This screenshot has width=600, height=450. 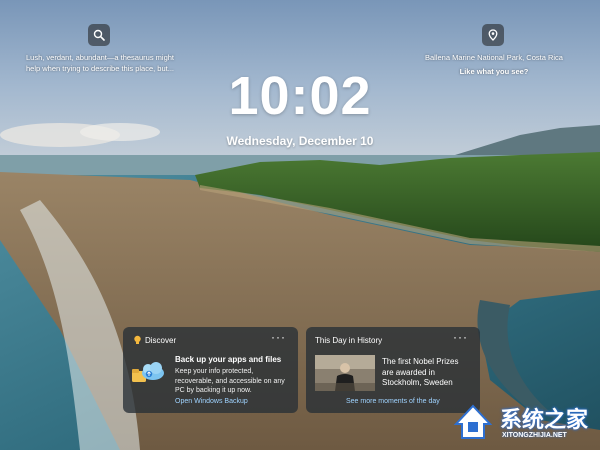 I want to click on discover-card-title: Discover, so click(x=161, y=340).